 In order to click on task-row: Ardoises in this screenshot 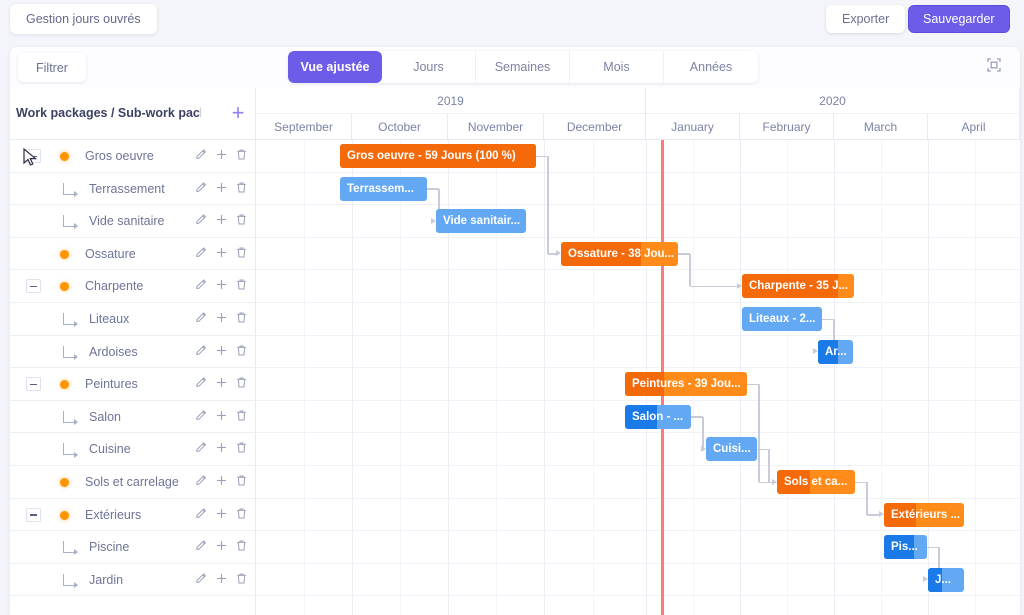, I will do `click(133, 352)`.